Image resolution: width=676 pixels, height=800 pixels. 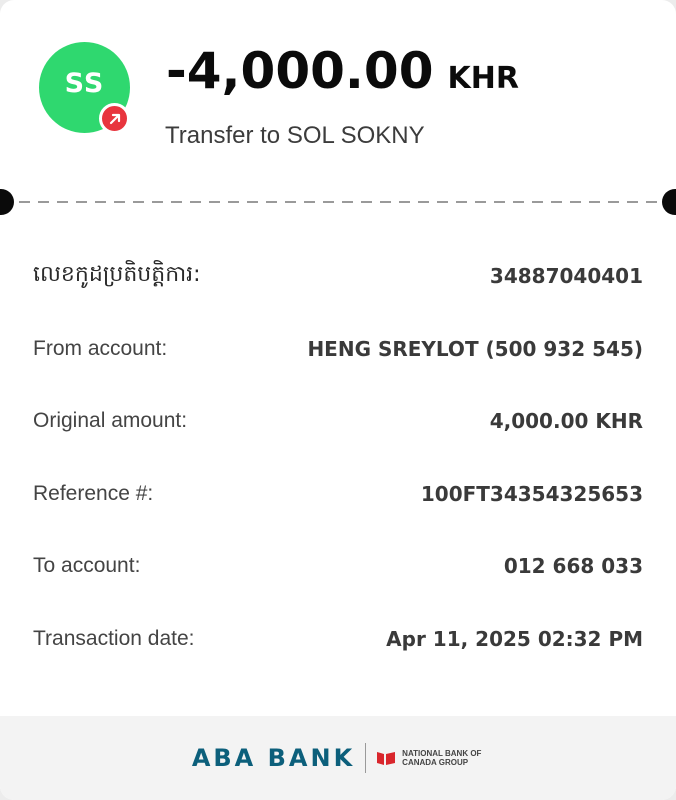 I want to click on from-account-label: From account:, so click(x=100, y=348).